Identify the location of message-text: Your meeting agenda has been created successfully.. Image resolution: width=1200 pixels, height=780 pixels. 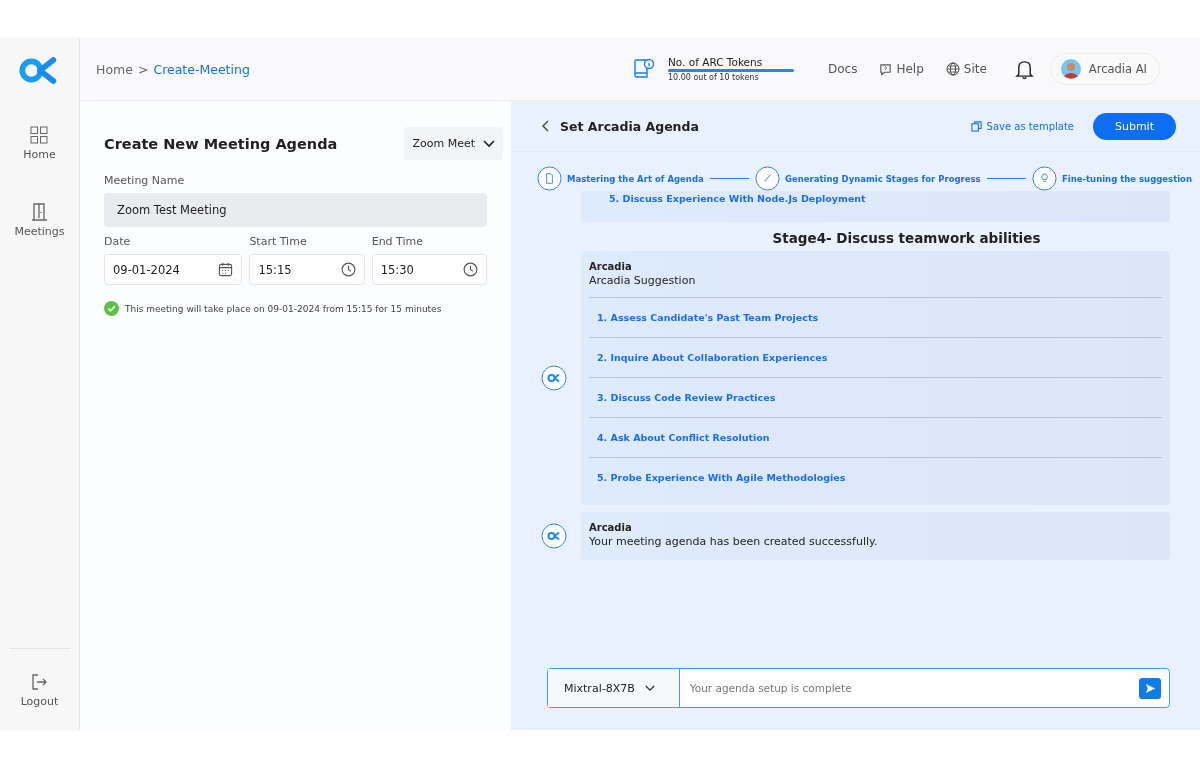
(734, 541).